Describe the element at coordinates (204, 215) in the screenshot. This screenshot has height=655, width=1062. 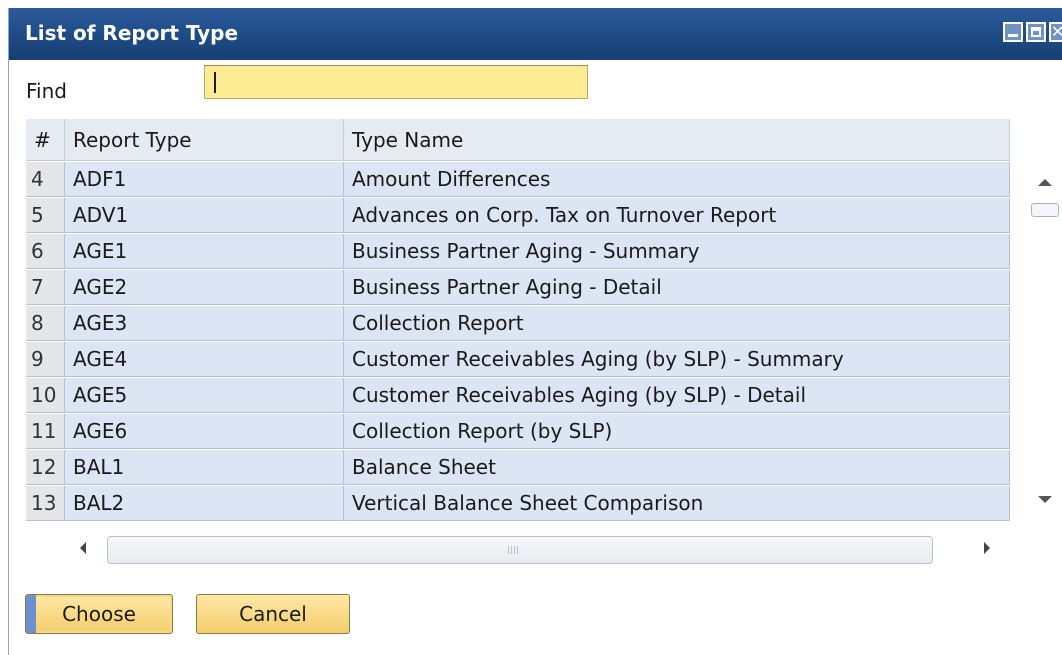
I see `report-type-cell: ADV1` at that location.